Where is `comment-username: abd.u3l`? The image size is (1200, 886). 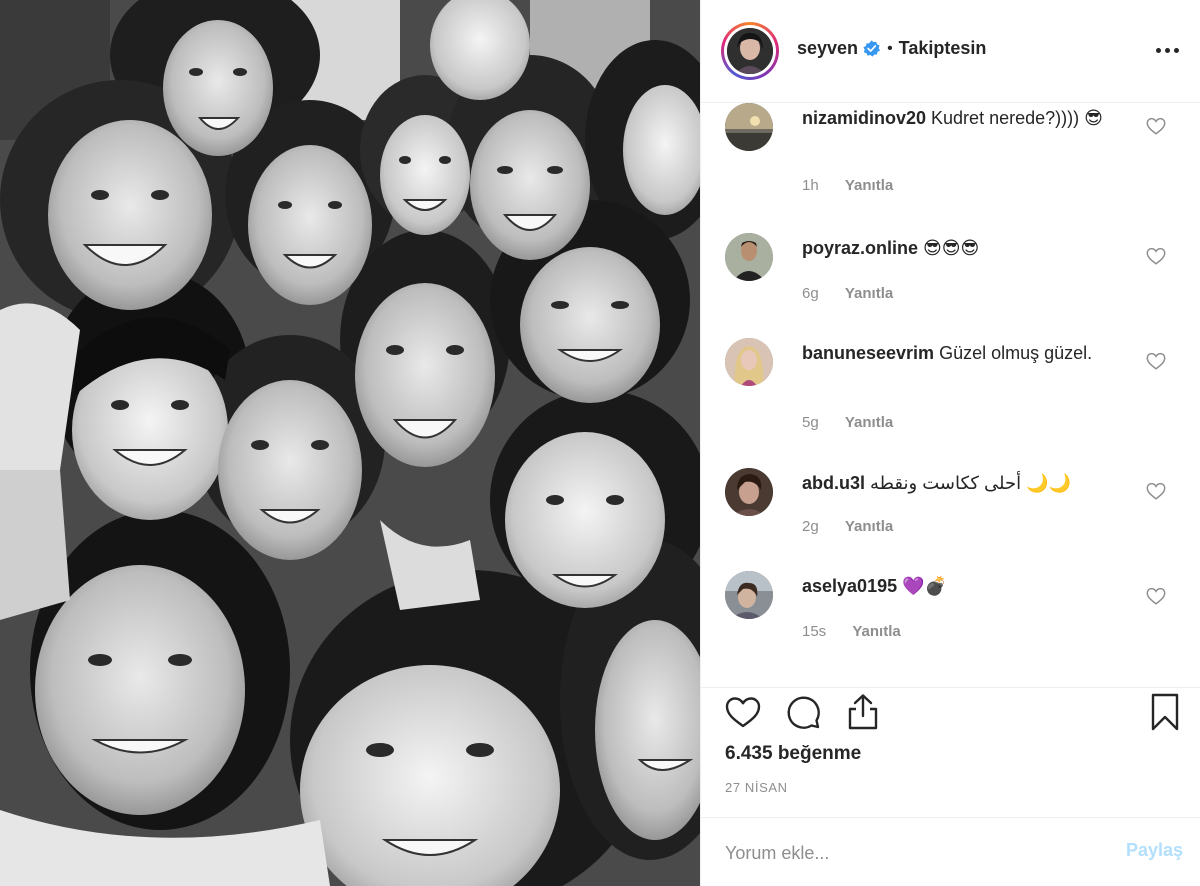
comment-username: abd.u3l is located at coordinates (833, 483).